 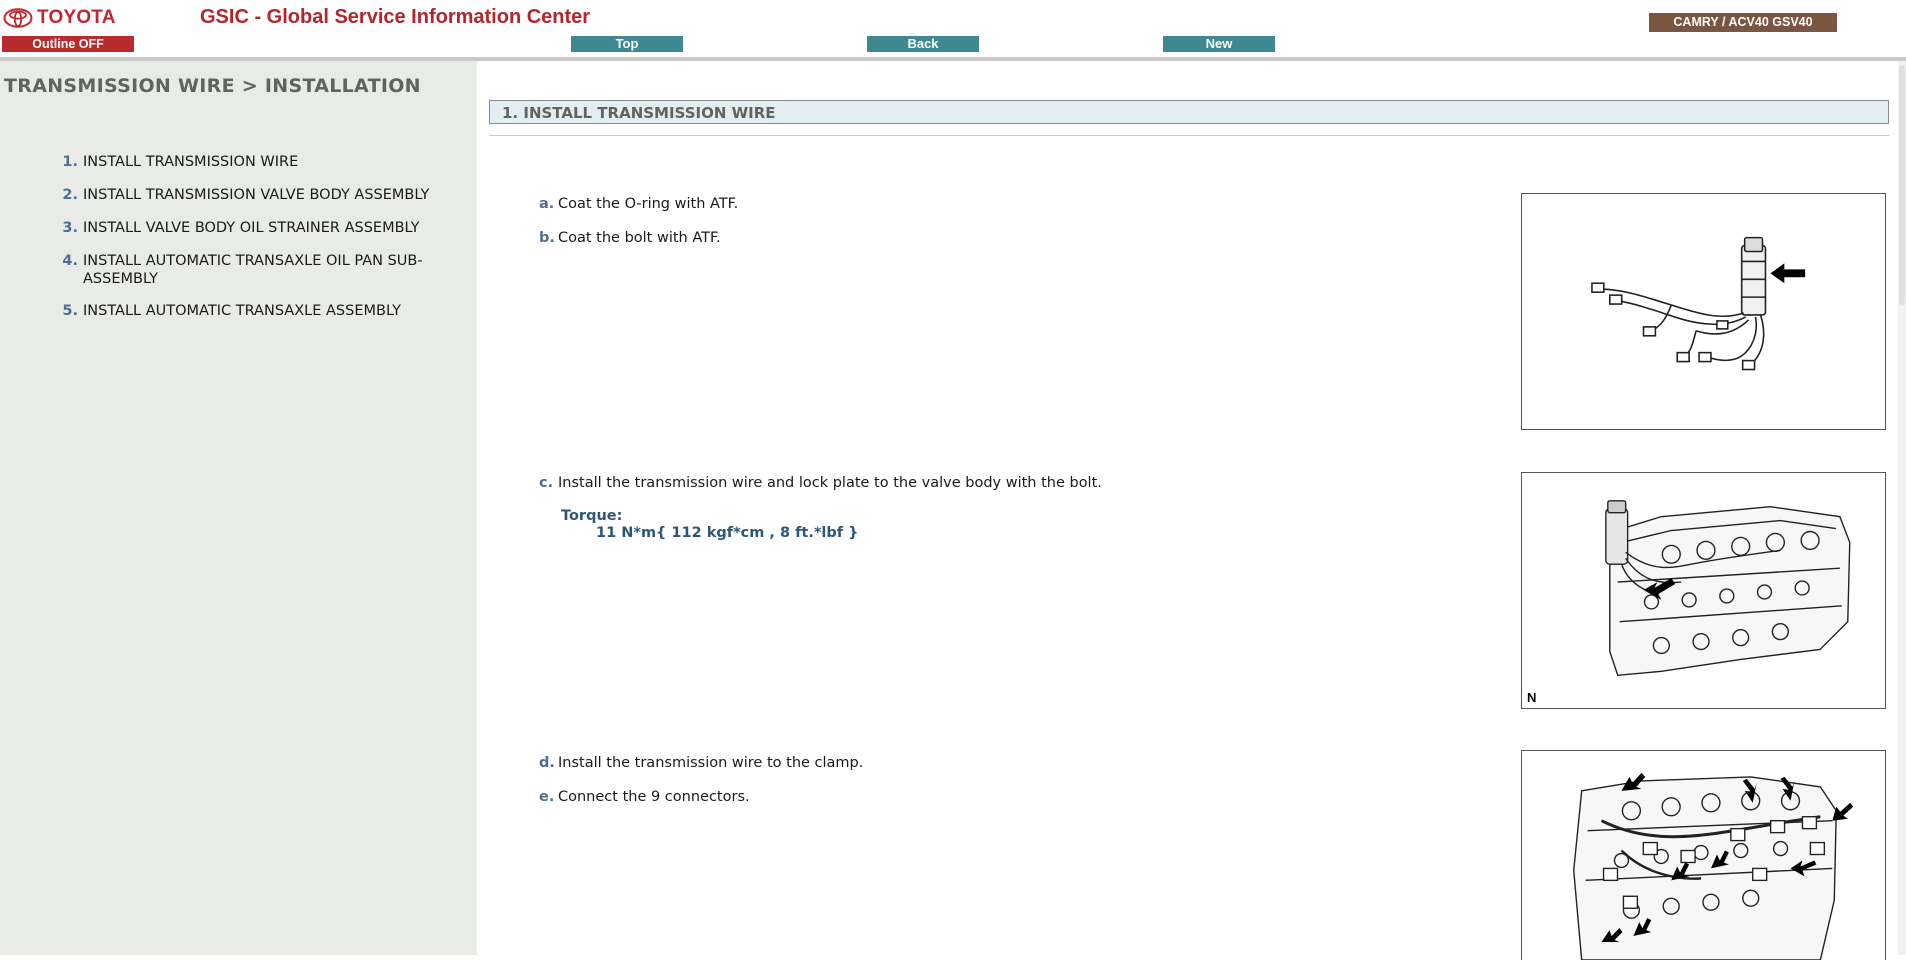 I want to click on outline-toggle-button: Outline OFF, so click(x=68, y=44).